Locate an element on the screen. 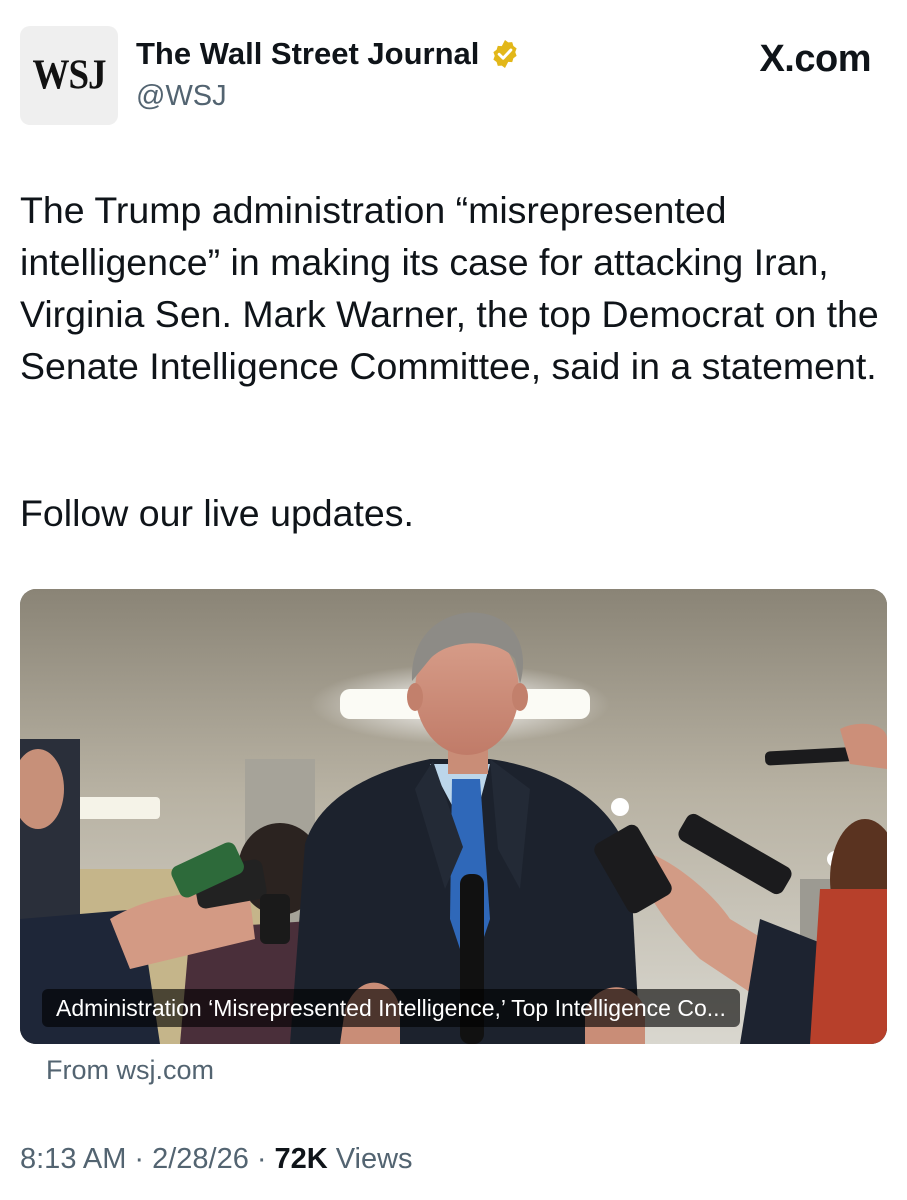 This screenshot has width=907, height=1200. follow-updates-text: Follow our live updates. is located at coordinates (217, 513).